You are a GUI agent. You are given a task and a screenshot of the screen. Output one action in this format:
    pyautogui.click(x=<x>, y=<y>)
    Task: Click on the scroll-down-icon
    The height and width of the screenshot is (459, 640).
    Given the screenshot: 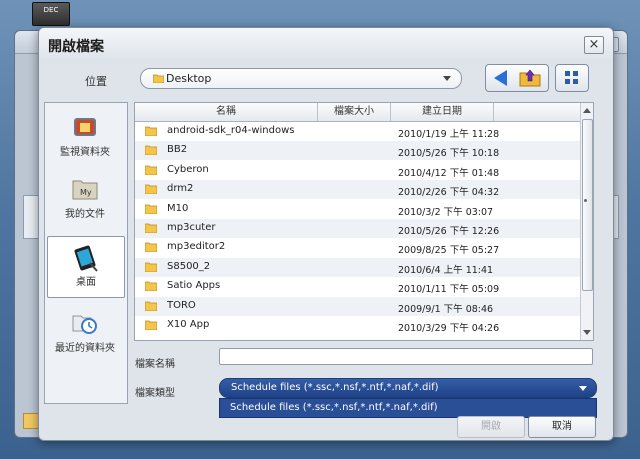 What is the action you would take?
    pyautogui.click(x=587, y=332)
    